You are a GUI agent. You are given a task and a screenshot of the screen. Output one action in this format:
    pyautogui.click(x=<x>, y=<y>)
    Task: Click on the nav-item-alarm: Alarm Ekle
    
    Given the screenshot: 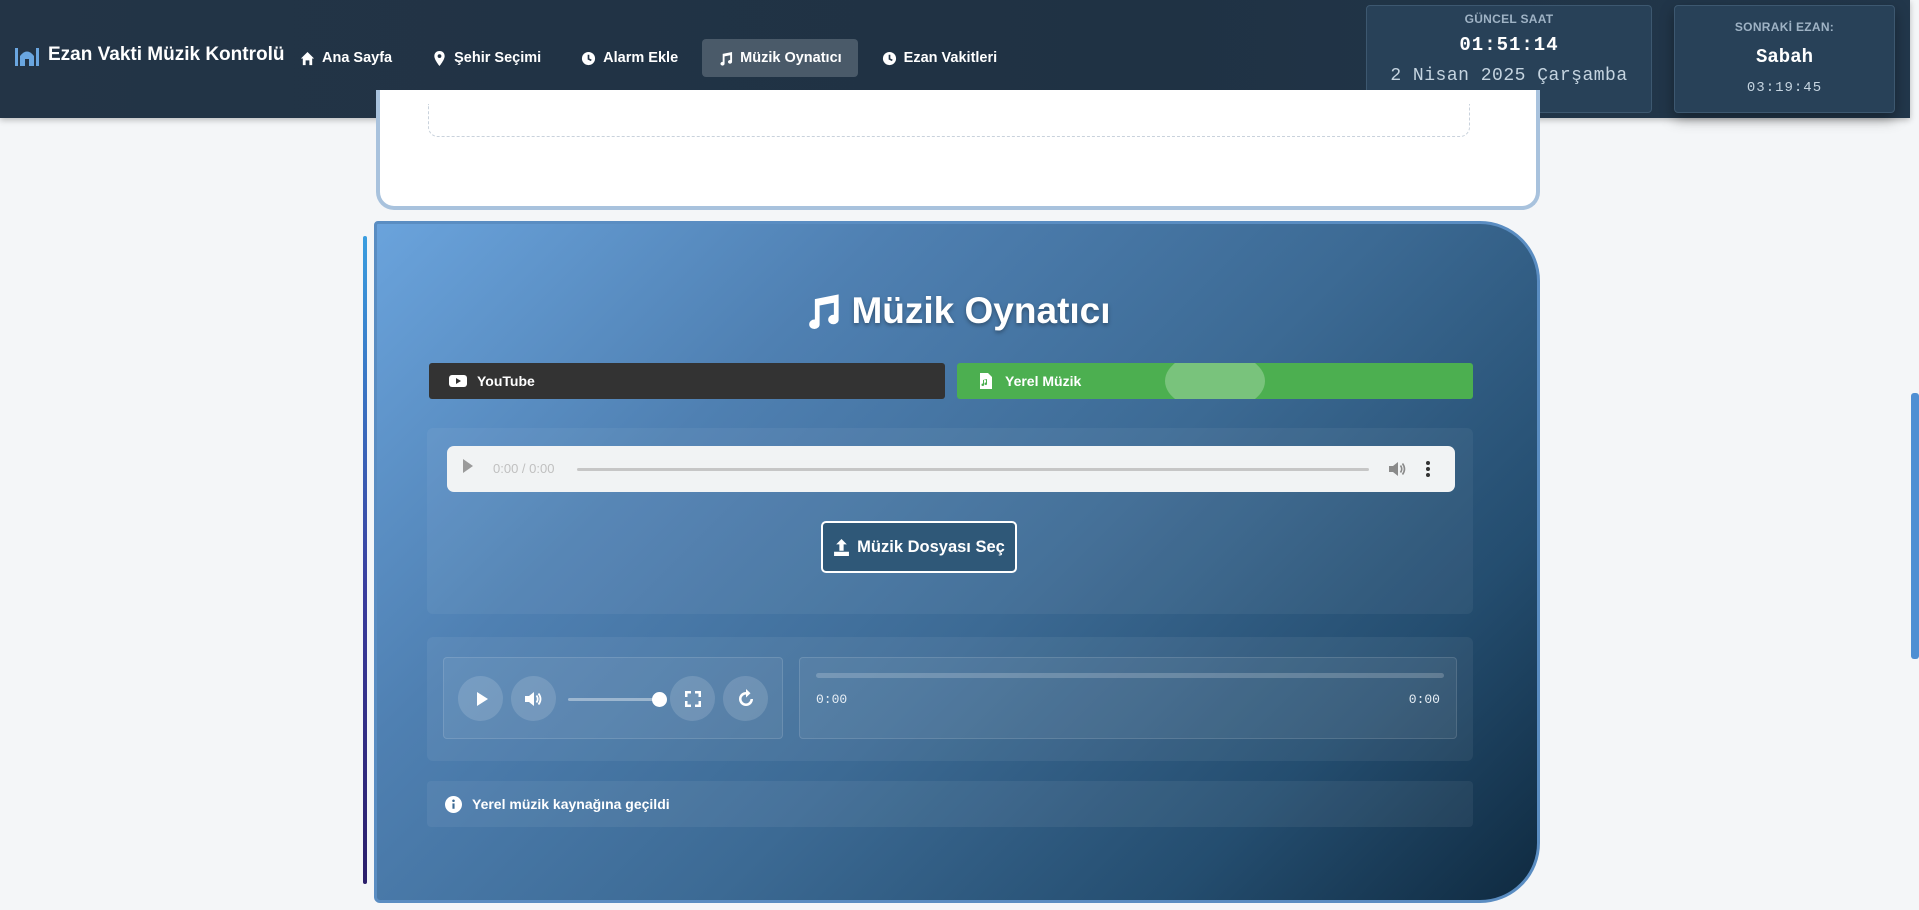 What is the action you would take?
    pyautogui.click(x=629, y=58)
    